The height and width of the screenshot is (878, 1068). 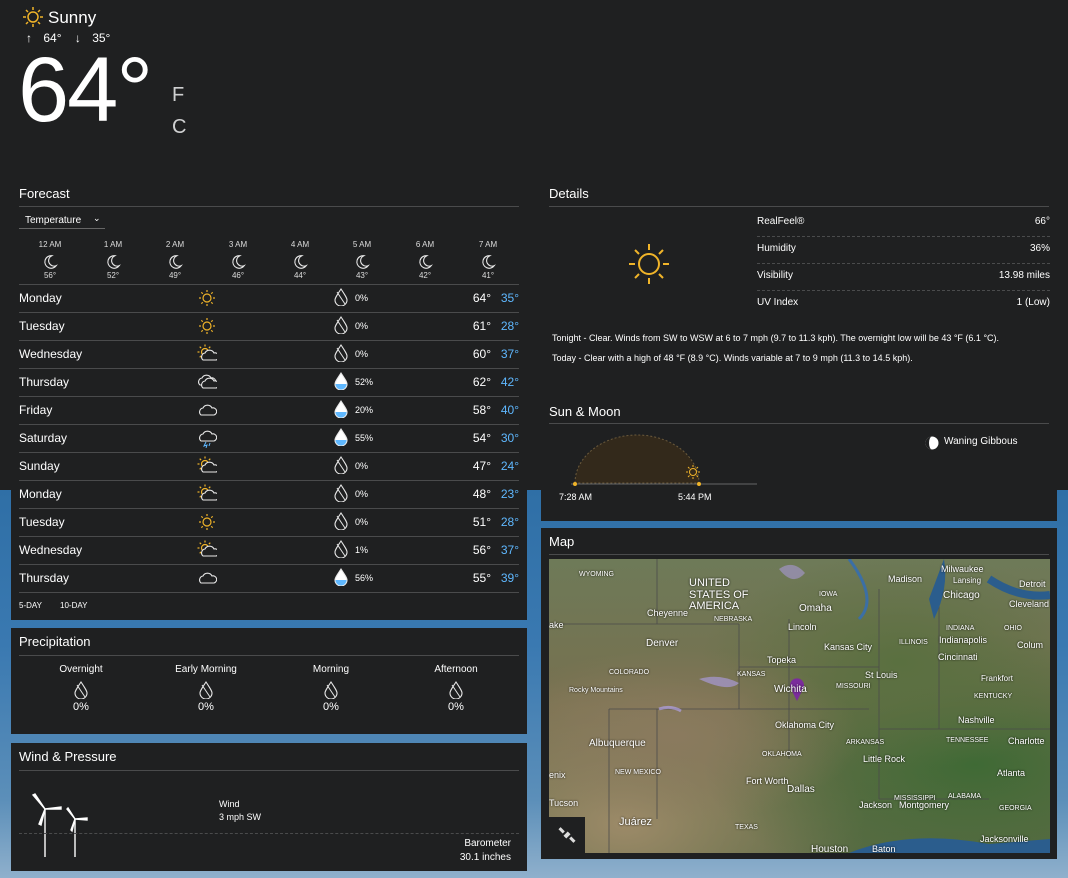 What do you see at coordinates (576, 497) in the screenshot?
I see `sunrise-time: 7:28 AM` at bounding box center [576, 497].